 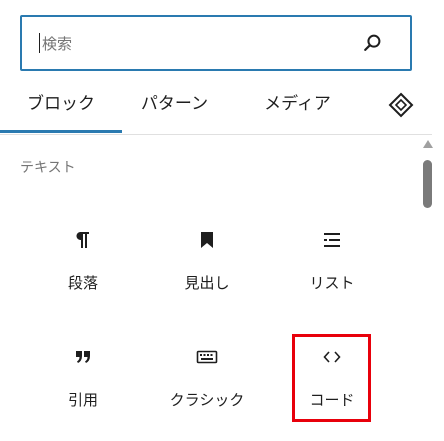 What do you see at coordinates (82, 400) in the screenshot?
I see `block-label: 引用` at bounding box center [82, 400].